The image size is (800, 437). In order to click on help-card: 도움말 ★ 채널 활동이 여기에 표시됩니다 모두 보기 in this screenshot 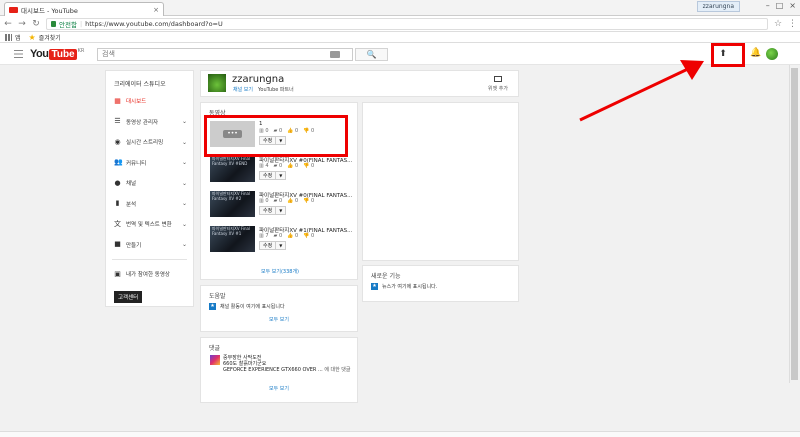, I will do `click(279, 308)`.